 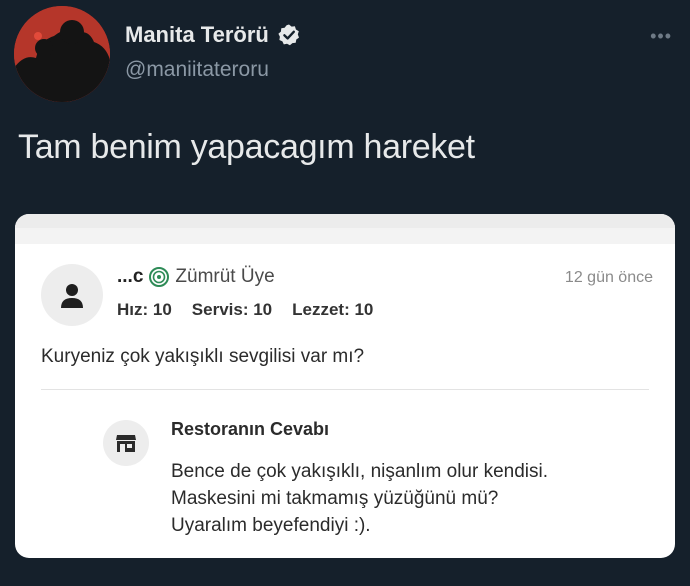 I want to click on reply-title: Restoranın Cevabı, so click(x=250, y=429).